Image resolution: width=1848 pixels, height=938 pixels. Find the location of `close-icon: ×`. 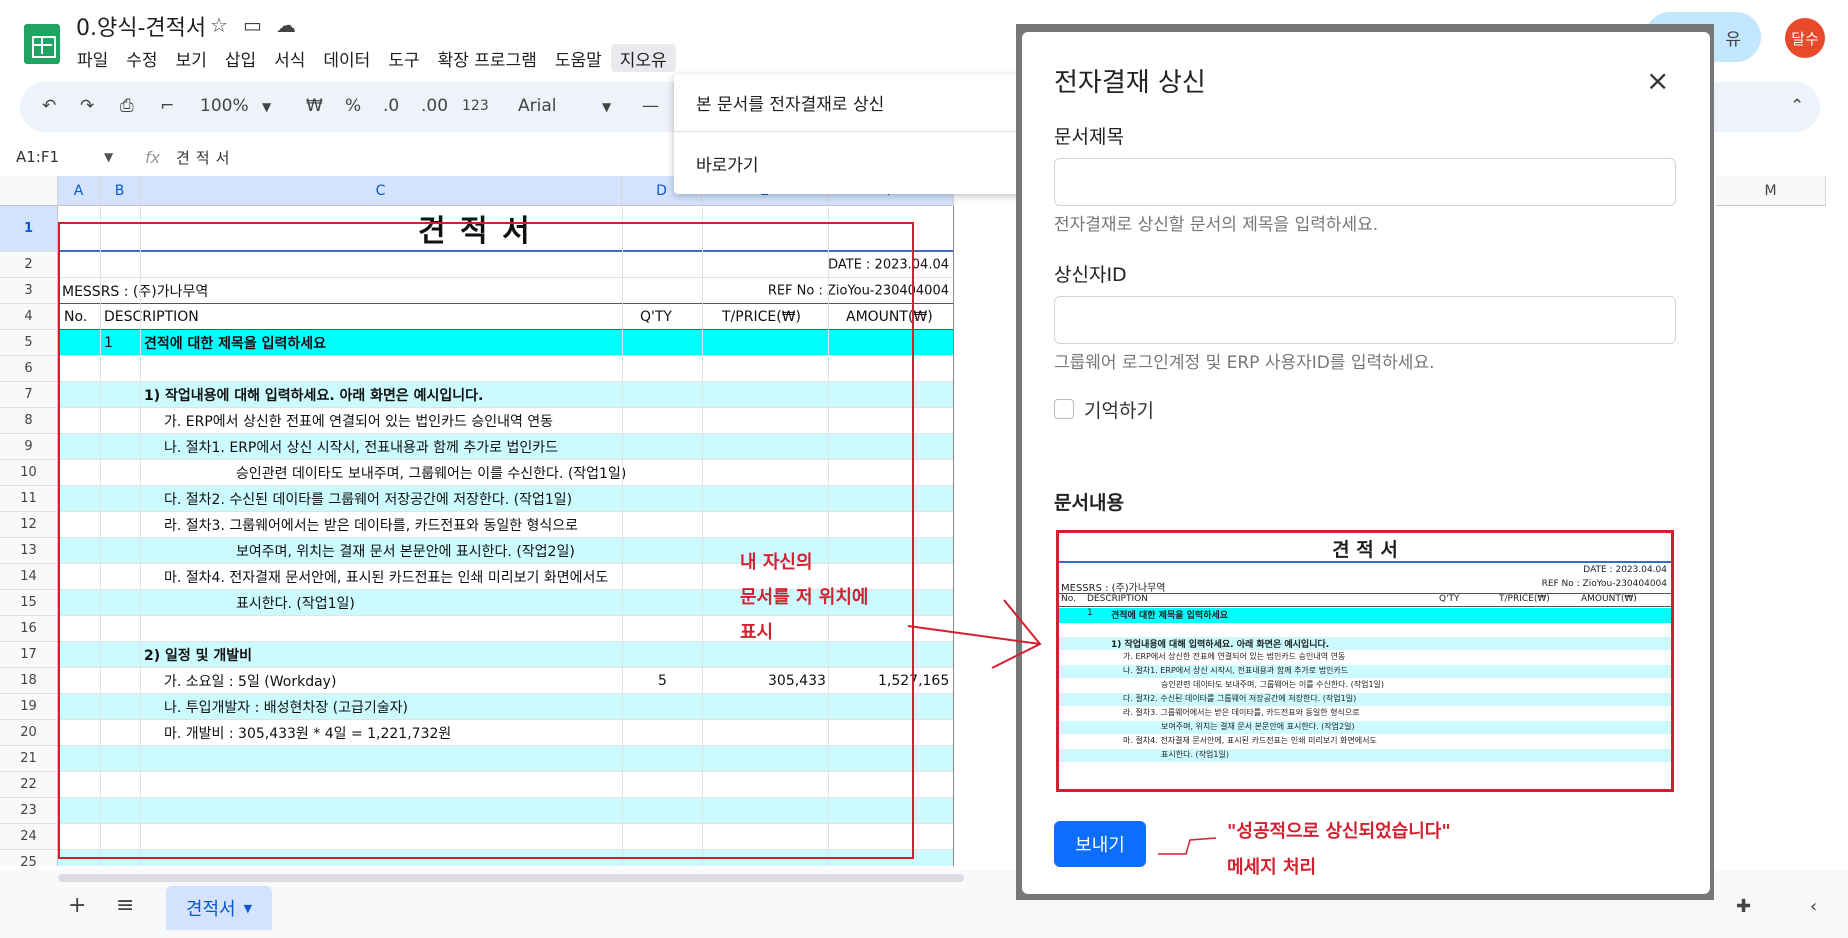

close-icon: × is located at coordinates (1657, 80).